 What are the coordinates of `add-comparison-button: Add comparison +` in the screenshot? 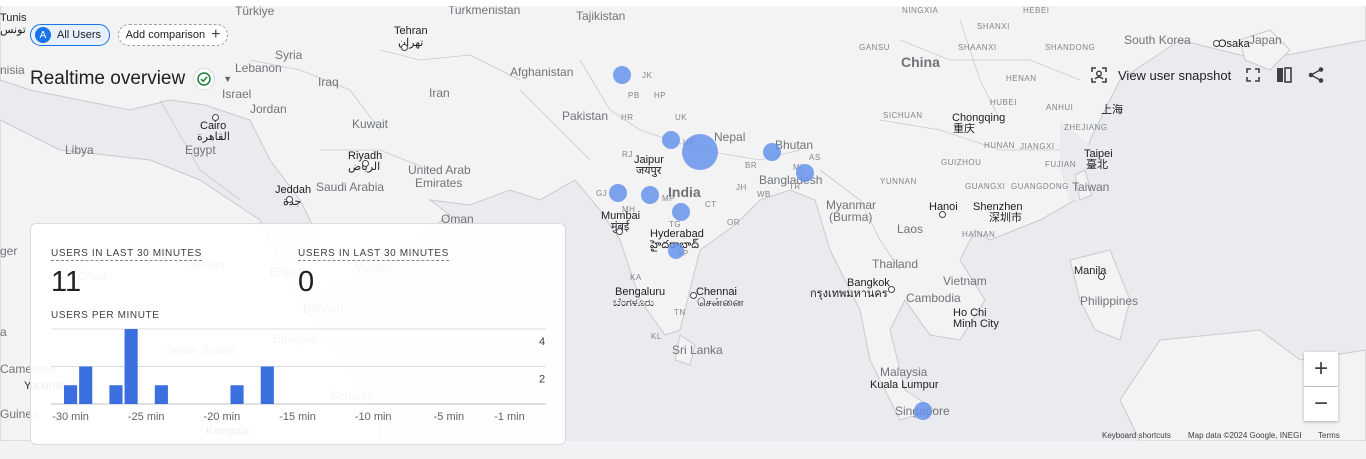 It's located at (173, 35).